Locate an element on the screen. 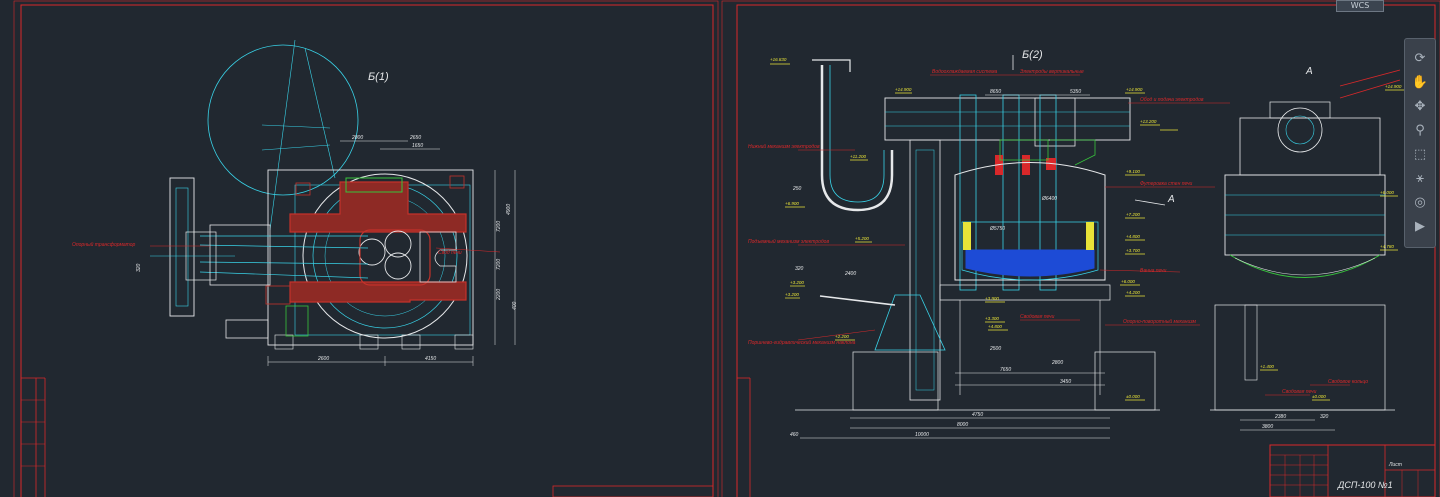  walk-icon: ⚹ is located at coordinates (1420, 179).